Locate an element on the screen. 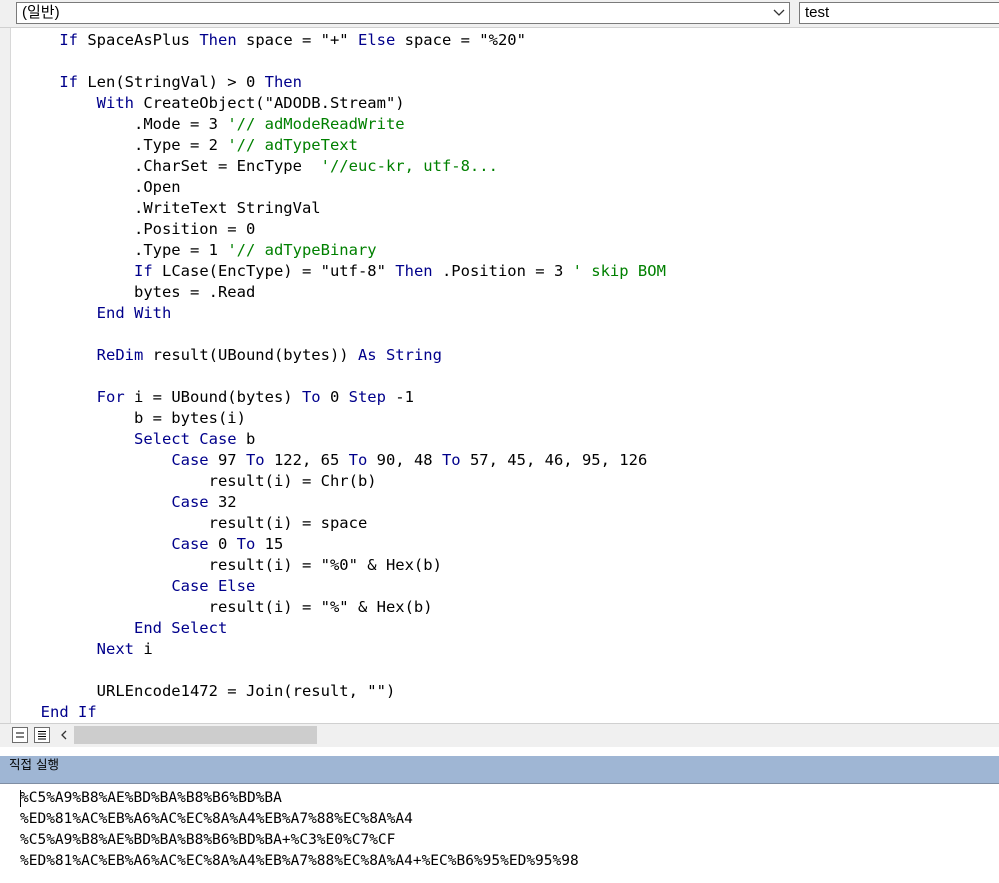 The height and width of the screenshot is (883, 999). code-text: .WriteText StringVal is located at coordinates (171, 208).